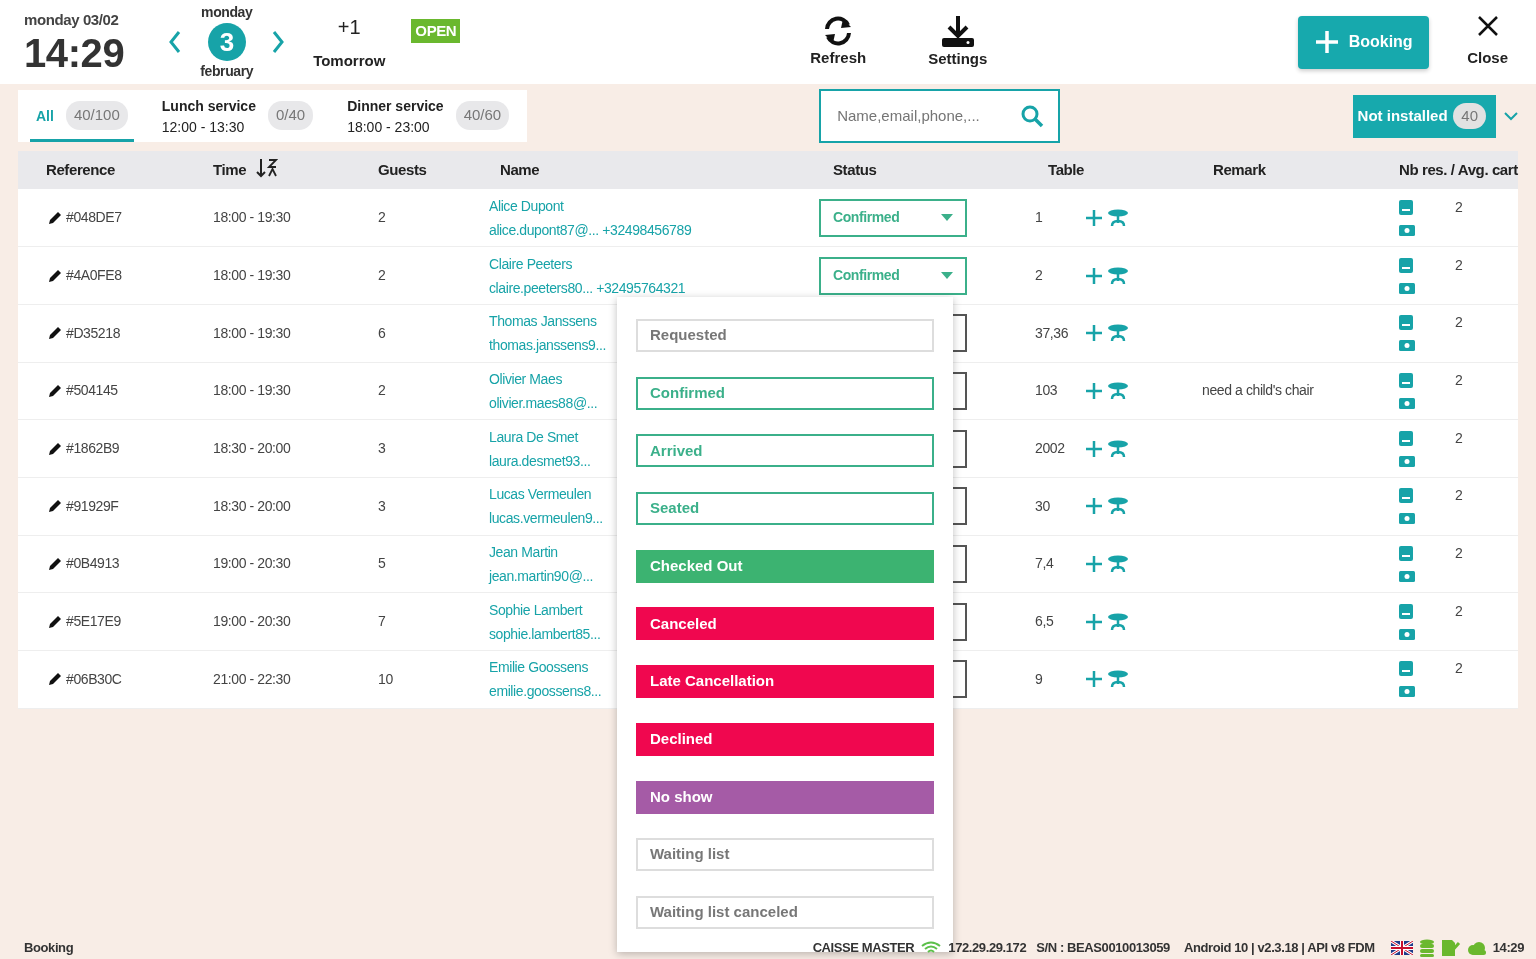  I want to click on service-tab: Dinner service 18:00 - 23:00 40/60, so click(428, 116).